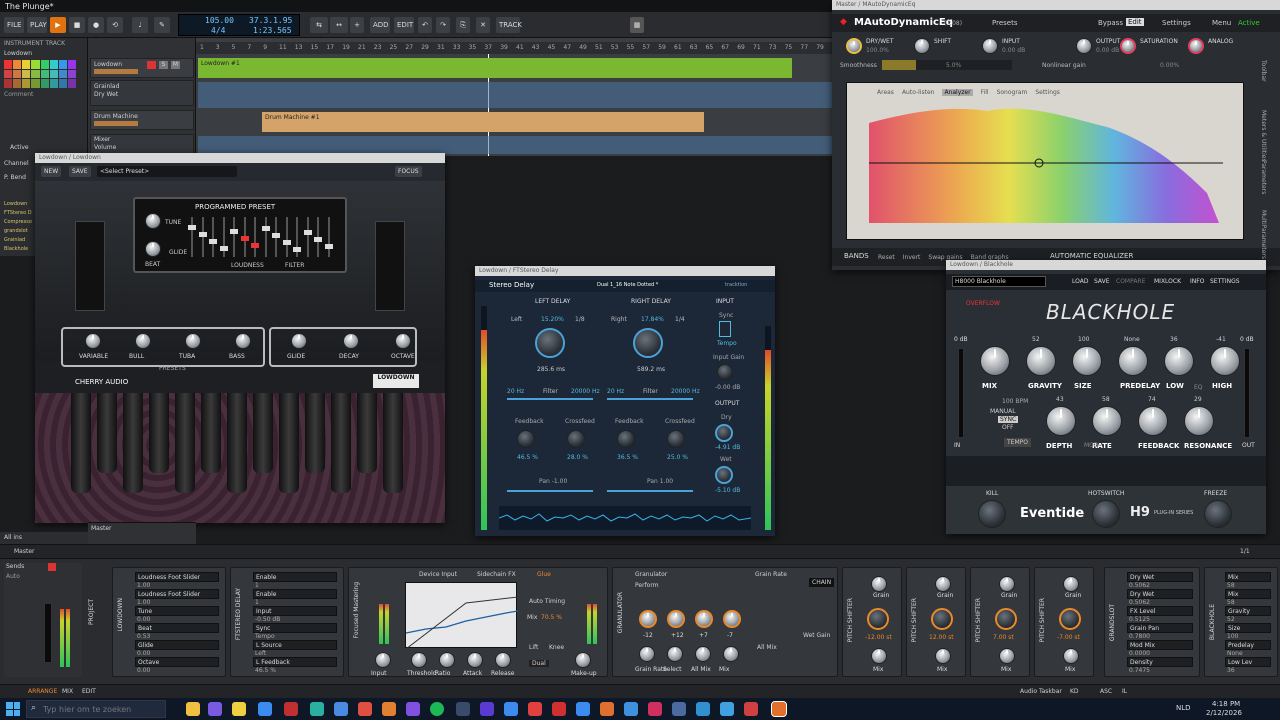 This screenshot has height=720, width=1280. Describe the element at coordinates (550, 399) in the screenshot. I see `left-filter-slider` at that location.